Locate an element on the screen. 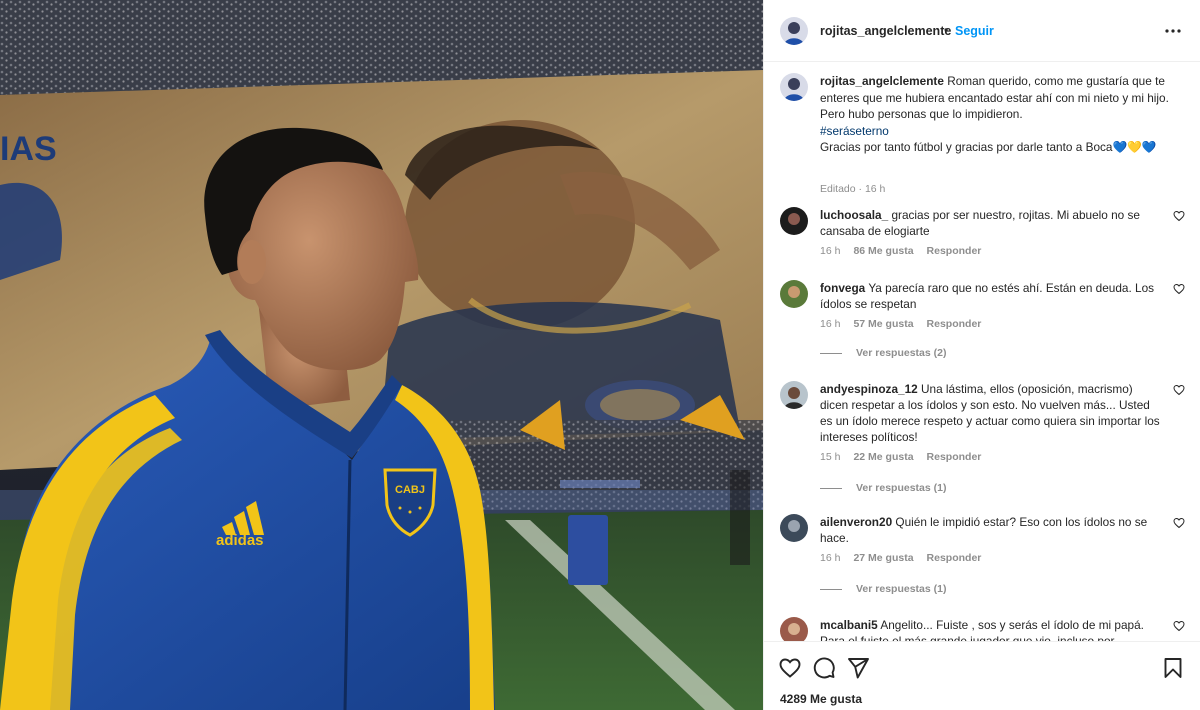 This screenshot has height=710, width=1200. comment-time: 15 h is located at coordinates (830, 457).